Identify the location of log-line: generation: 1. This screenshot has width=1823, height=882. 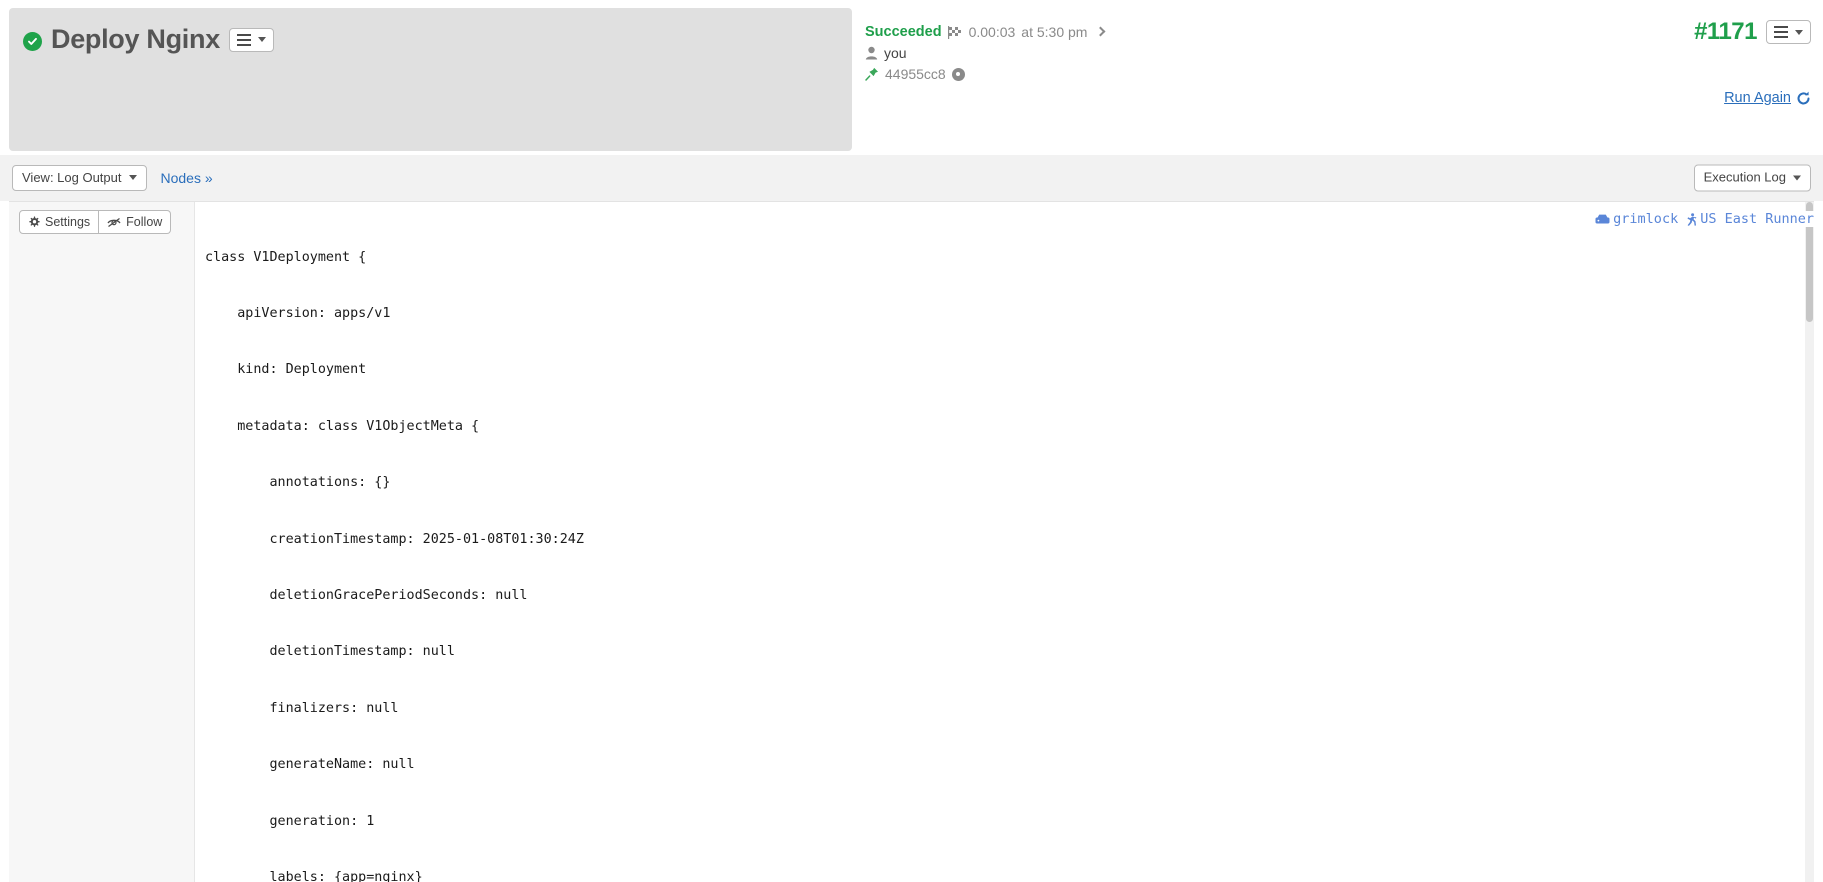
(290, 821).